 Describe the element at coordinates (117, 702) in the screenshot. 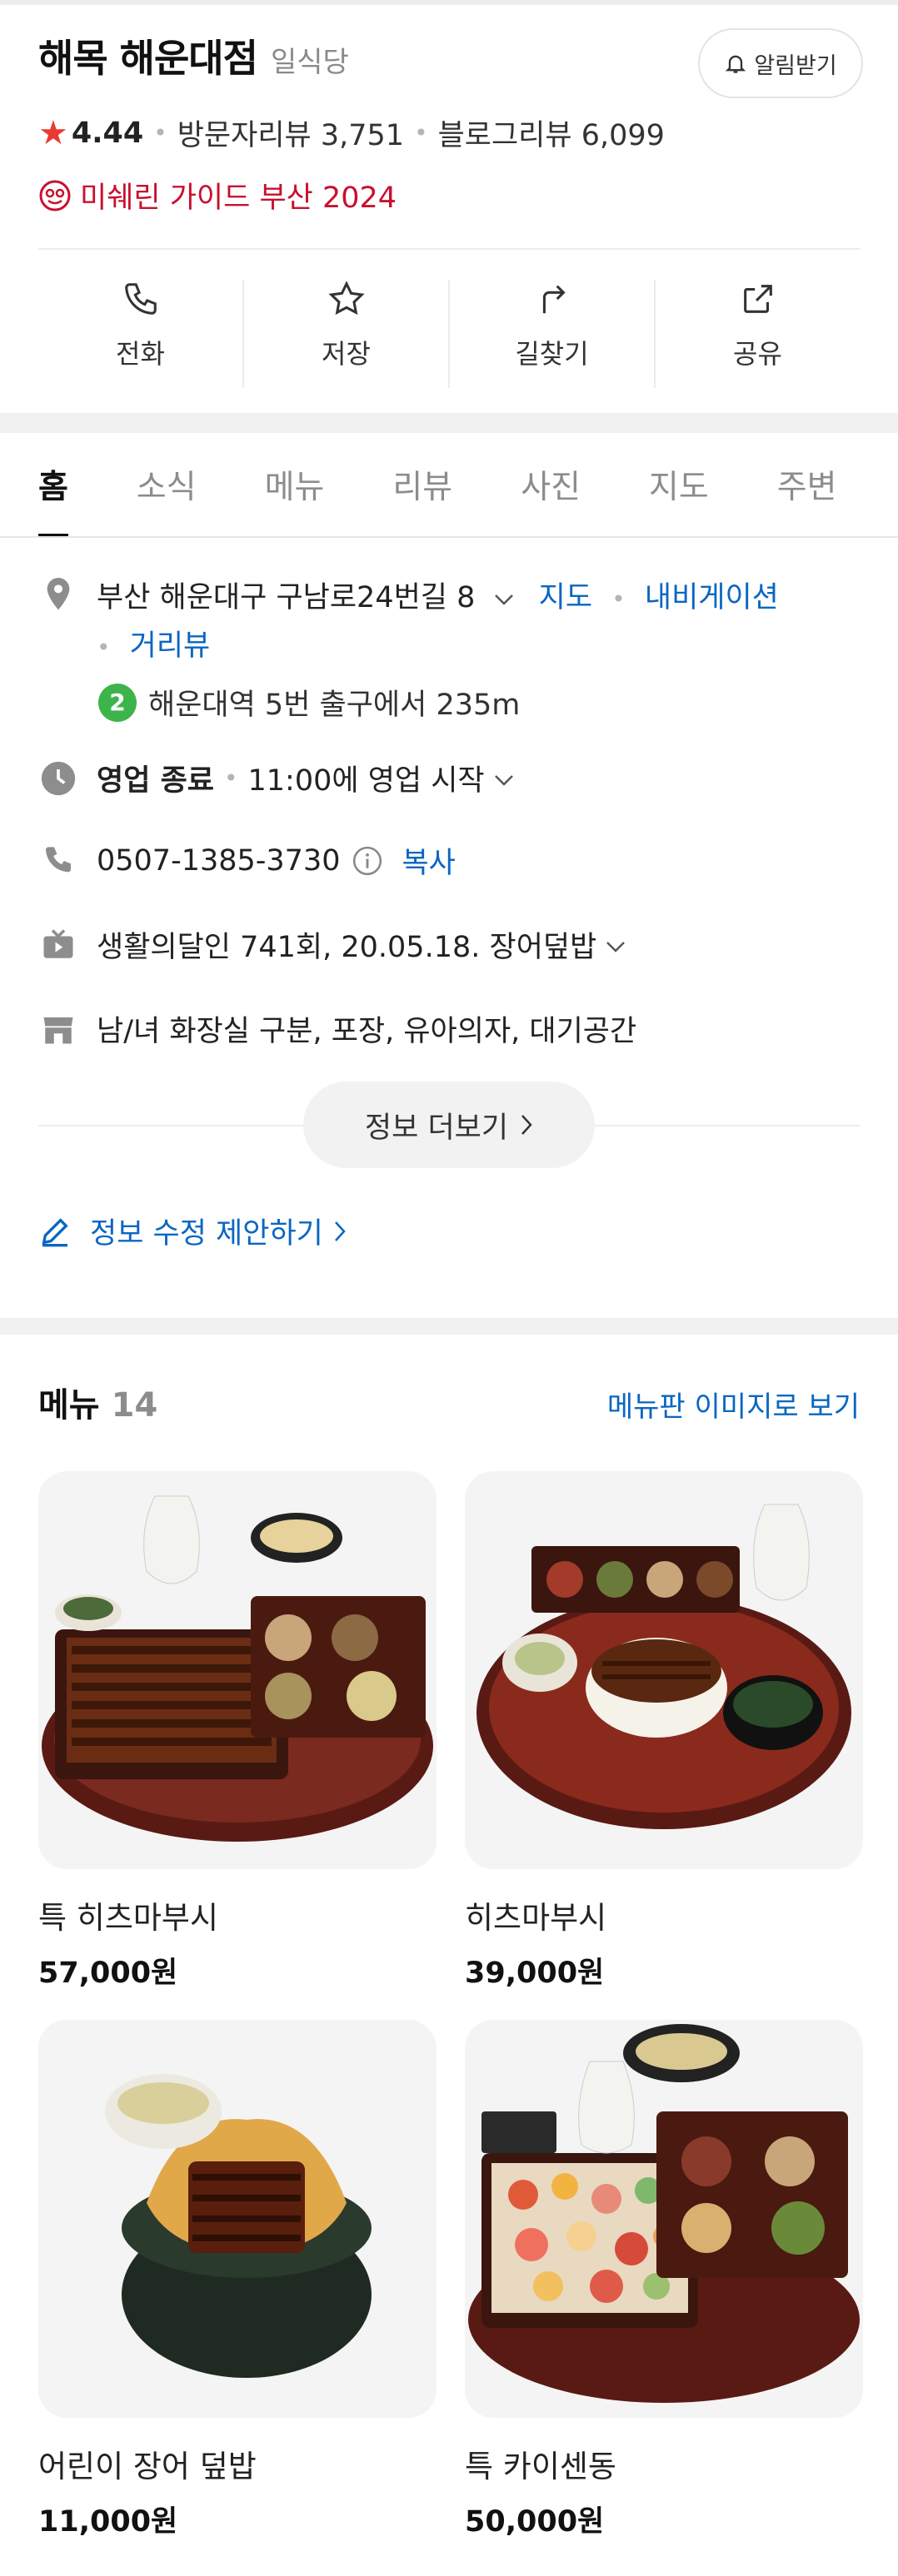

I see `subway-line-badge: 2` at that location.